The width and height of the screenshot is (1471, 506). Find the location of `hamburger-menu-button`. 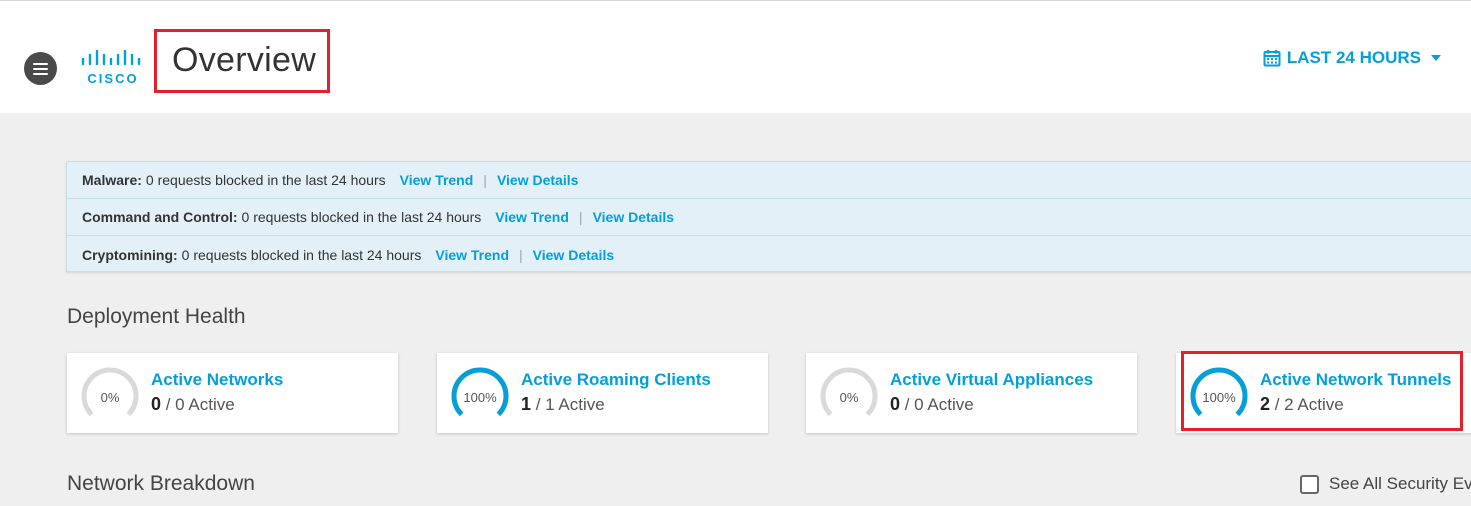

hamburger-menu-button is located at coordinates (40, 68).